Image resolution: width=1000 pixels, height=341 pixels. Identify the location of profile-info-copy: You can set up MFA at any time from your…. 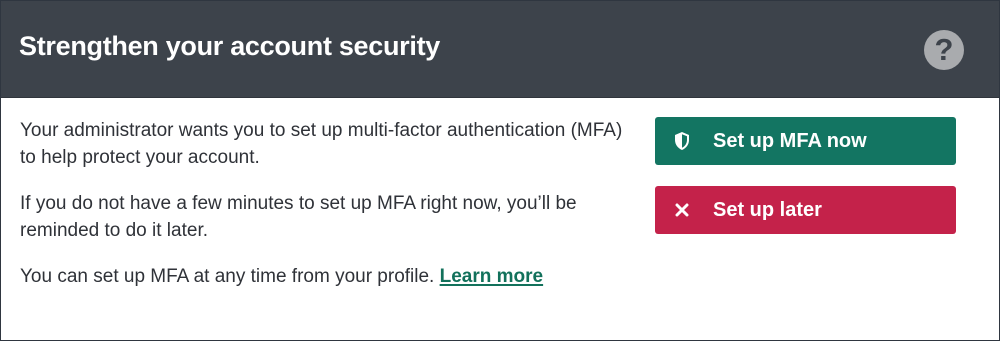
(230, 276).